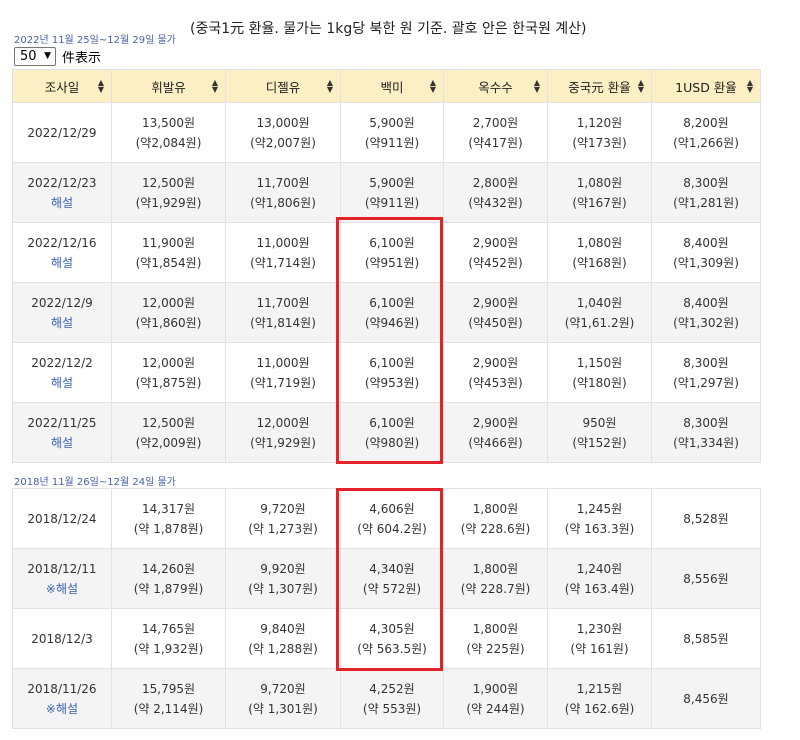  What do you see at coordinates (95, 40) in the screenshot?
I see `table-caption-2022: 2022년 11월 25일~12월 29일 물가` at bounding box center [95, 40].